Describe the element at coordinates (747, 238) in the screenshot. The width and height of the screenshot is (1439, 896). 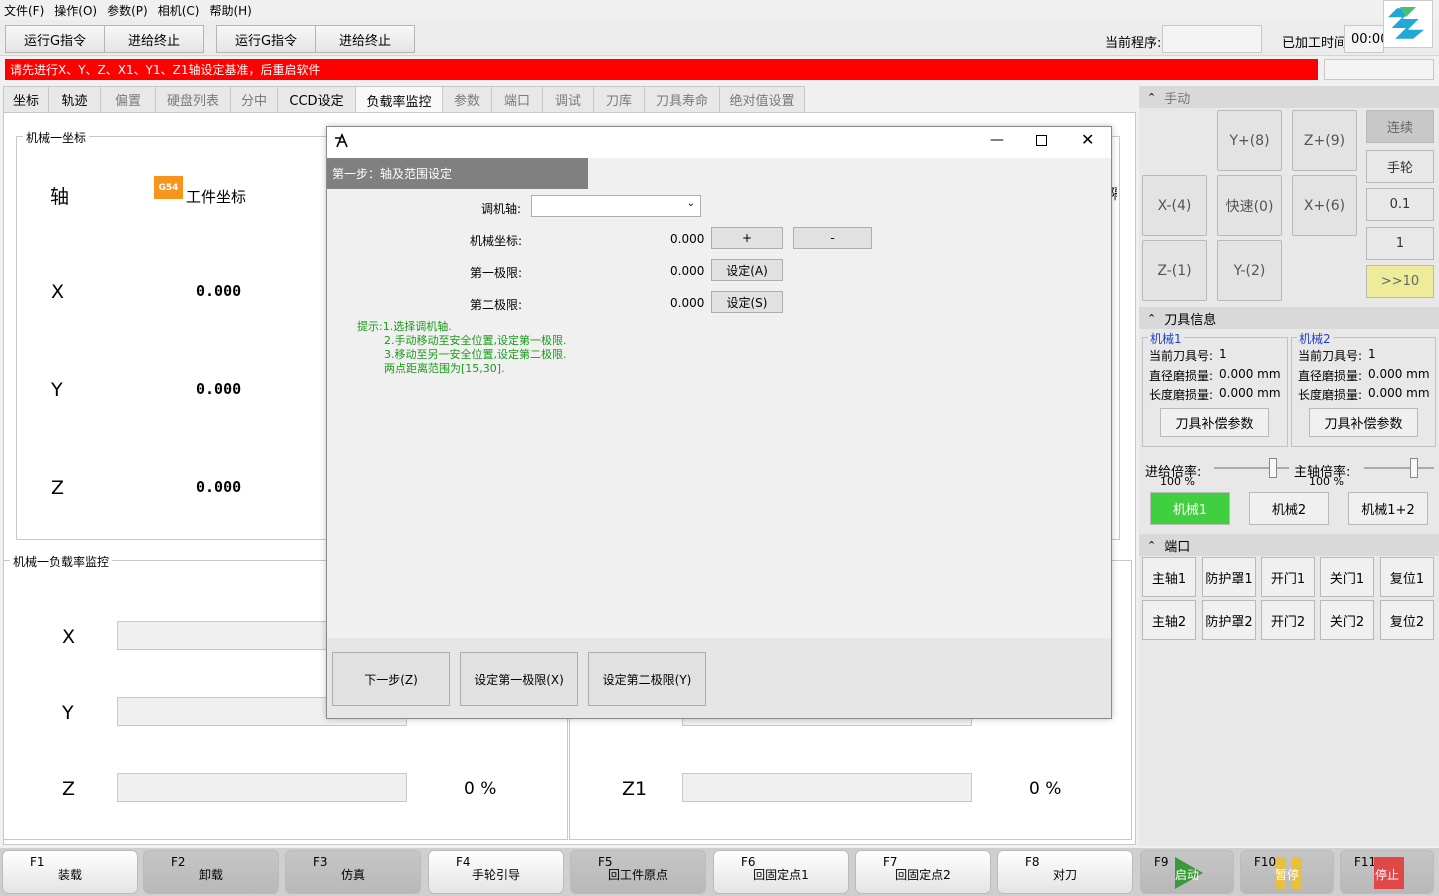
I see `jog-plus-button: +` at that location.